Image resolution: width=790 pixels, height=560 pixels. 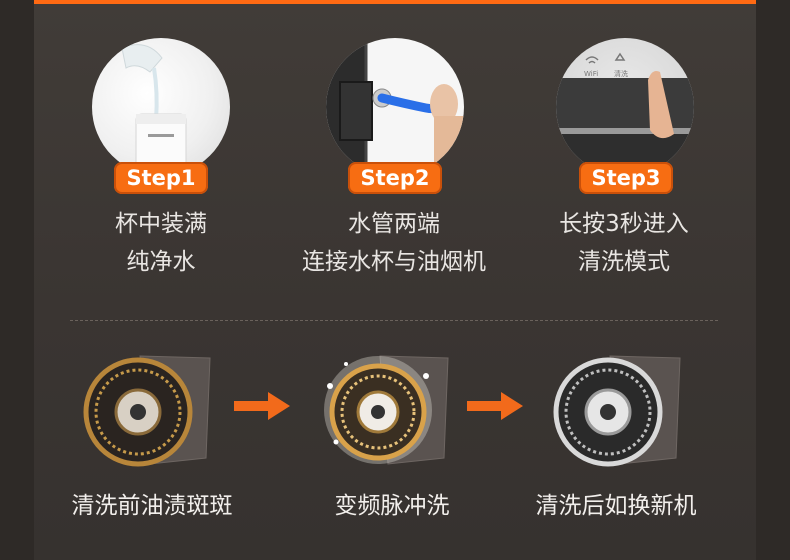 I want to click on caption-washing: 变频脉冲洗, so click(x=392, y=506).